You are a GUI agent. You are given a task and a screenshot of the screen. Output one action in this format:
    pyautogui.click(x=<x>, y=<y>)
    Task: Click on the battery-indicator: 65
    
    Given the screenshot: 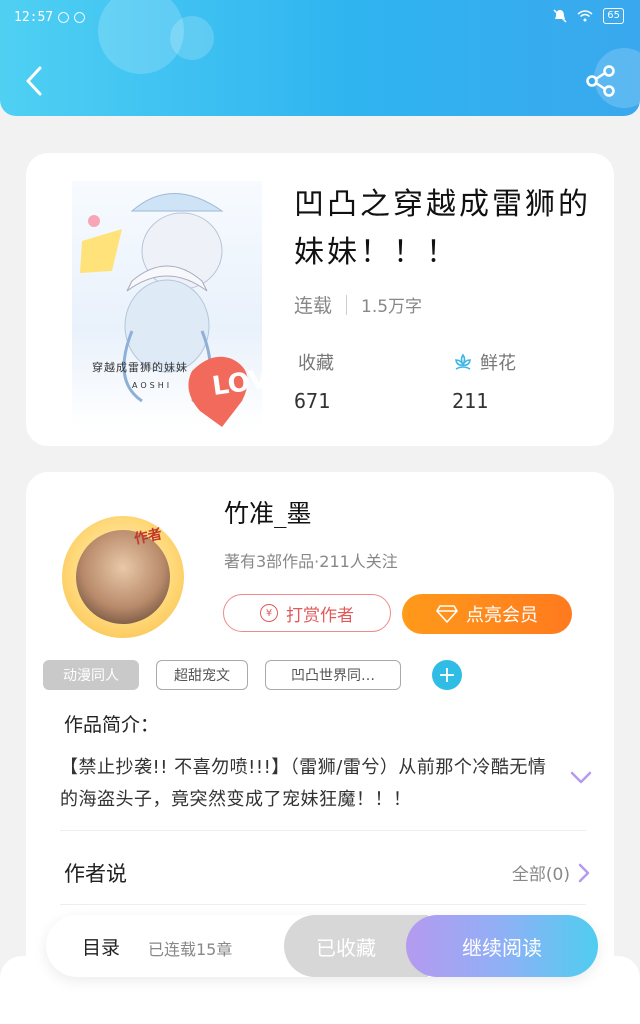 What is the action you would take?
    pyautogui.click(x=613, y=16)
    